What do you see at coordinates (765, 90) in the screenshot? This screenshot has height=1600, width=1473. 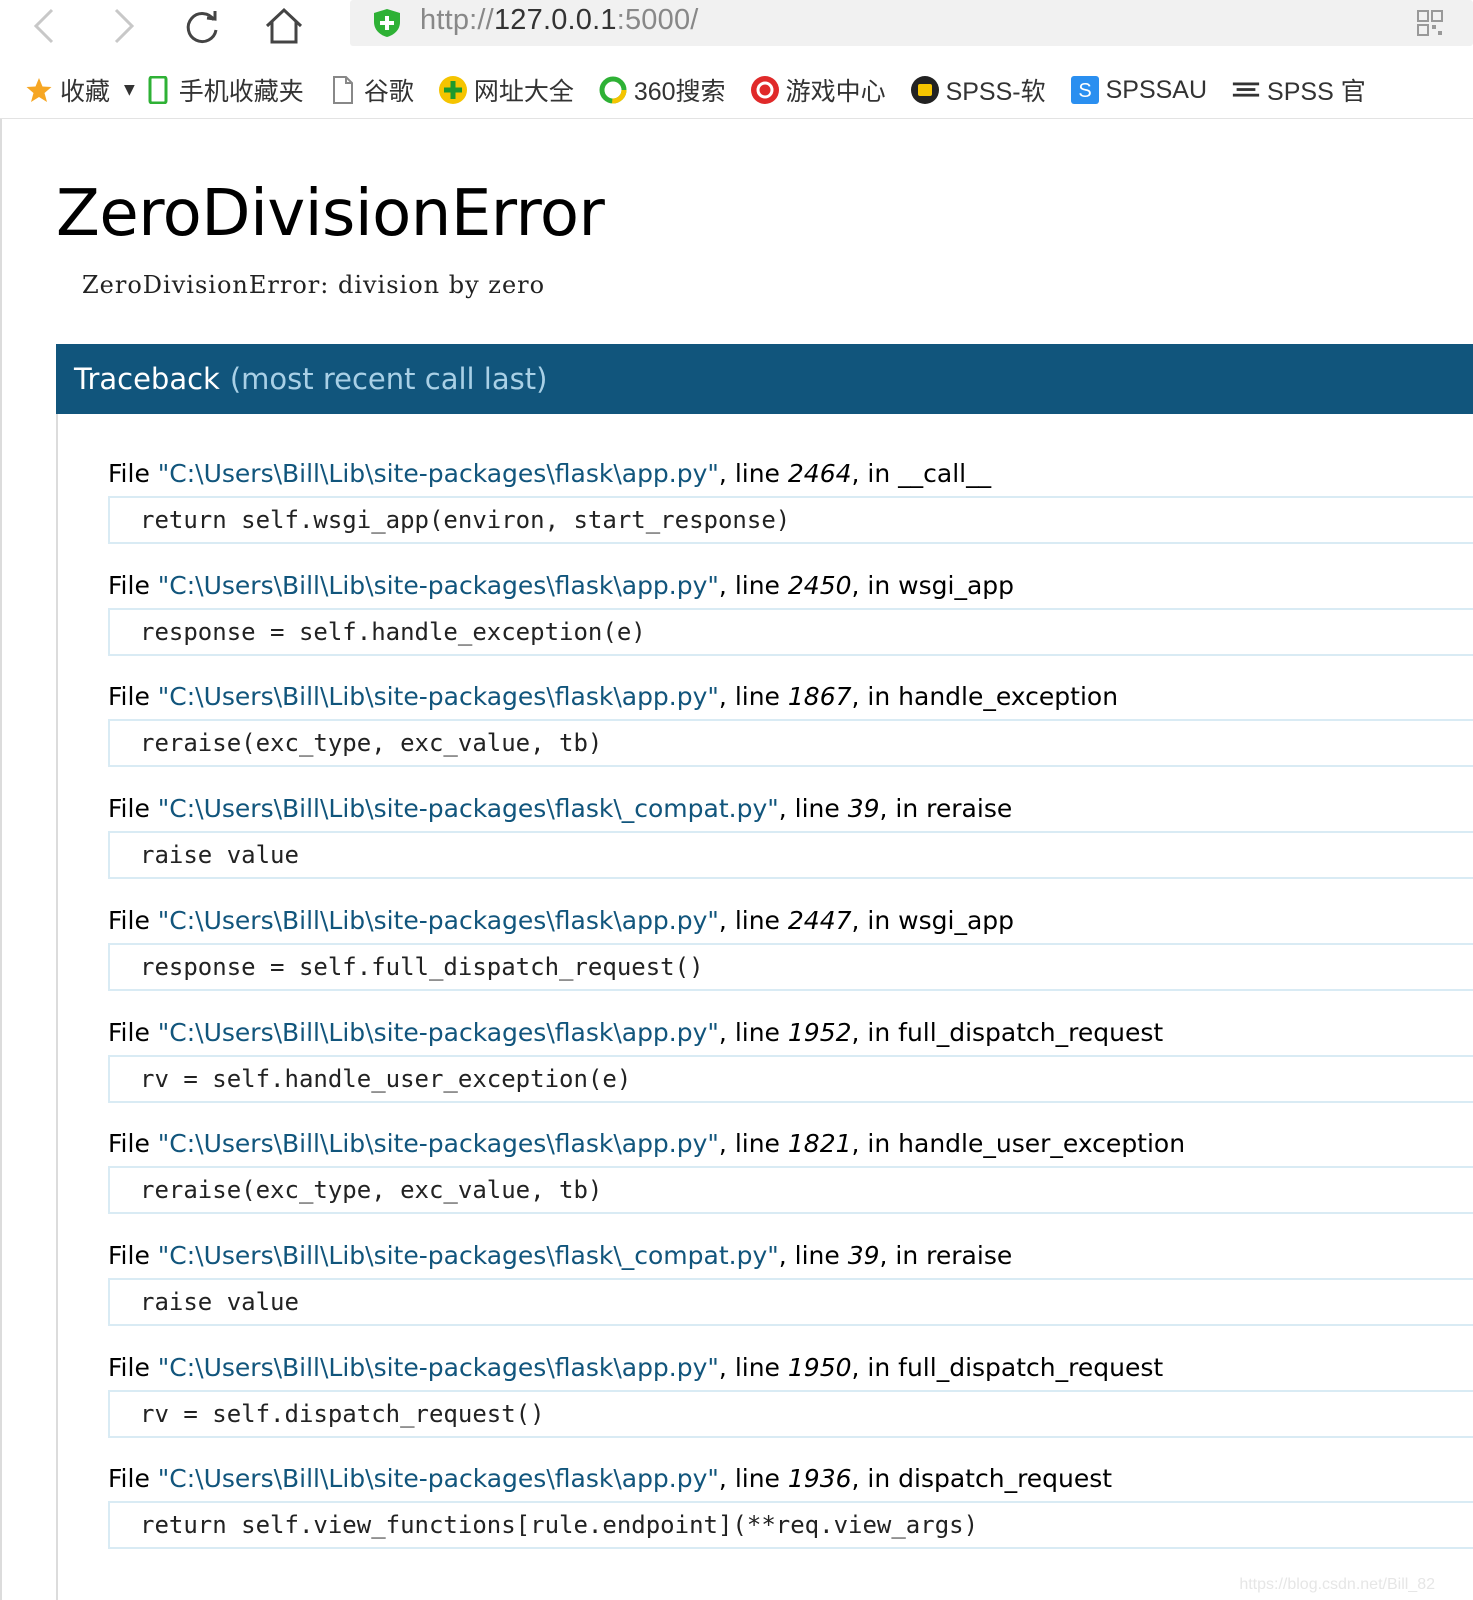 I see `game-center-icon` at bounding box center [765, 90].